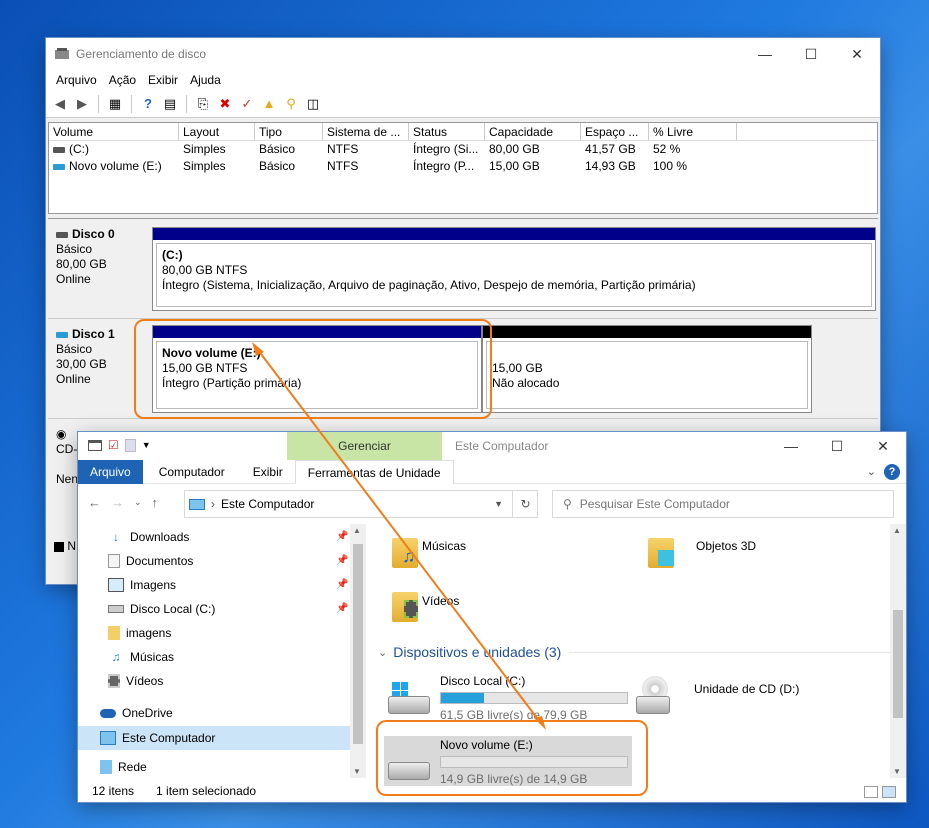  I want to click on breadcrumb: Este Computador, so click(267, 504).